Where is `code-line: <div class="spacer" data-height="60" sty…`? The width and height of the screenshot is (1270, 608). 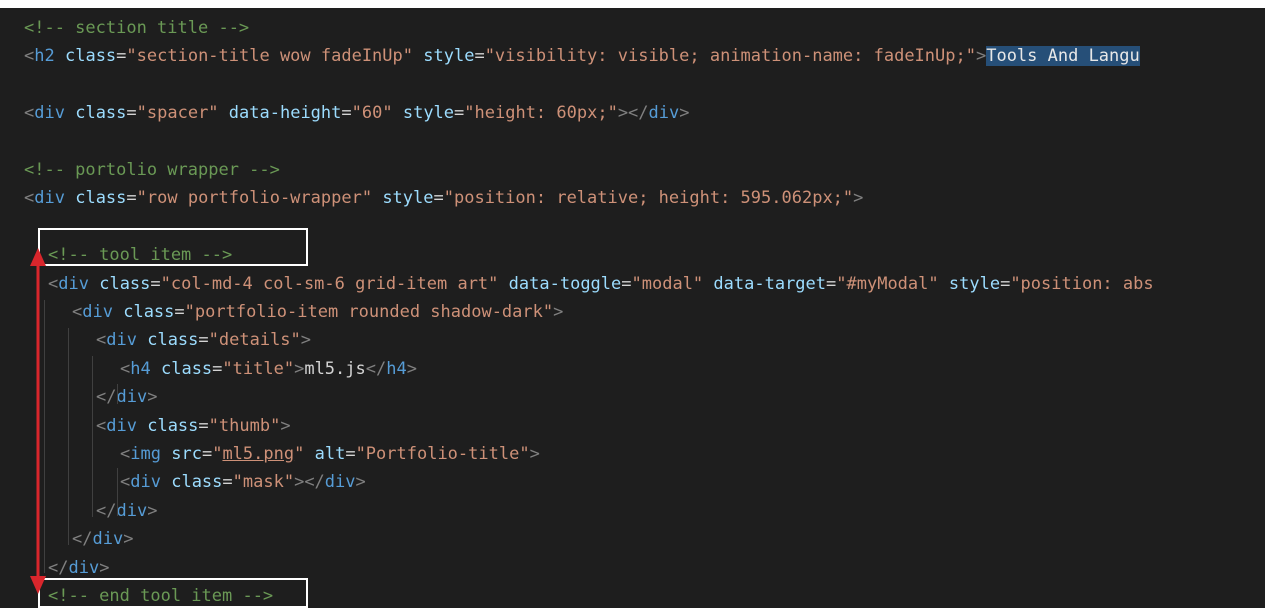
code-line: <div class="spacer" data-height="60" sty… is located at coordinates (632, 113).